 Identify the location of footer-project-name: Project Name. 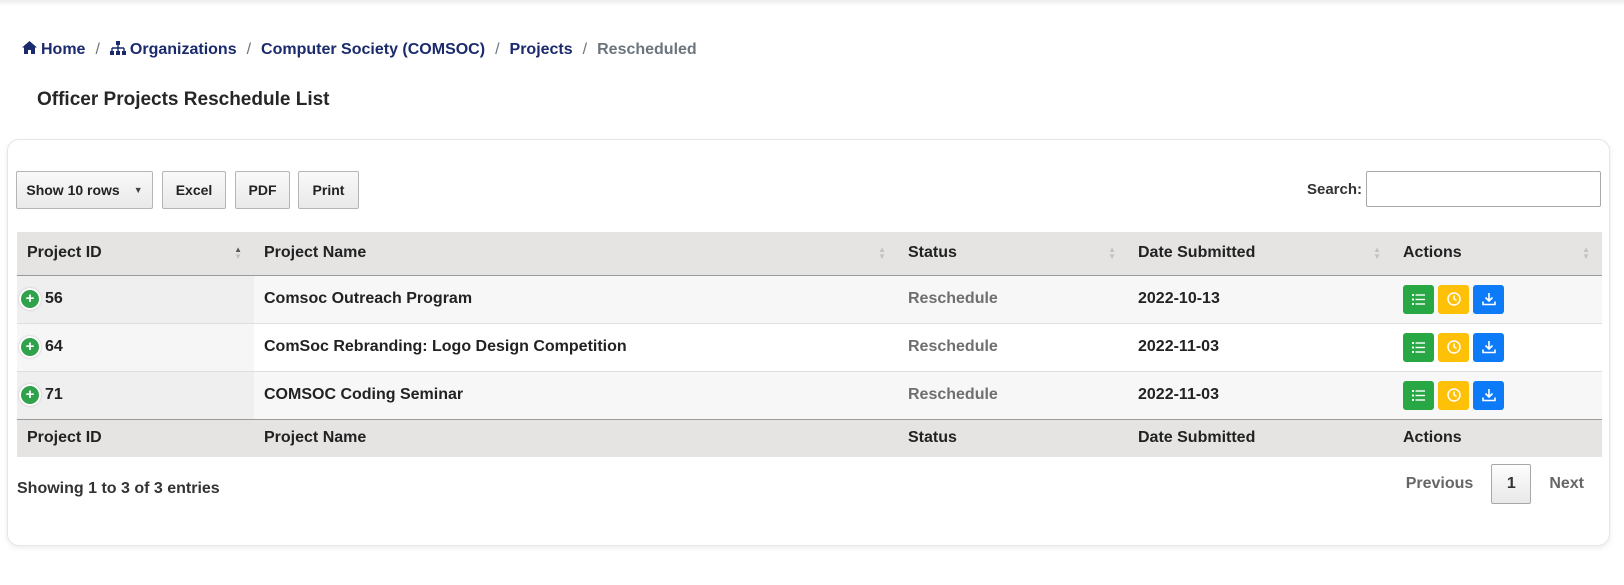
(576, 437).